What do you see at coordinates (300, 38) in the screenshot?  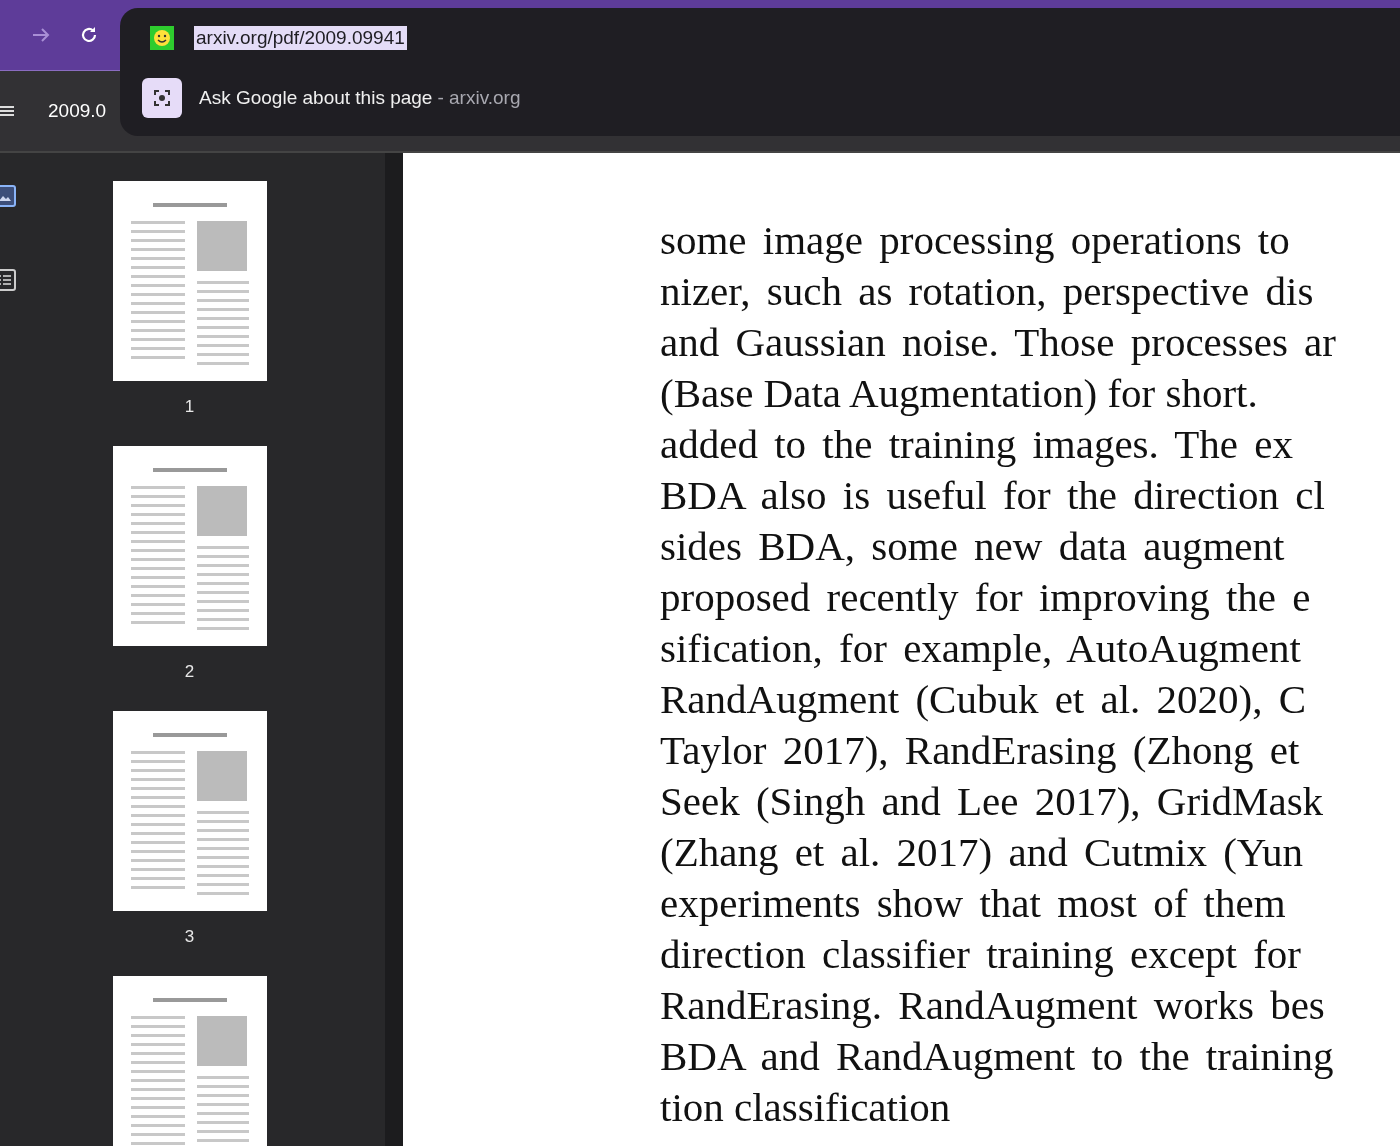 I see `url-field: arxiv.org/pdf/2009.09941` at bounding box center [300, 38].